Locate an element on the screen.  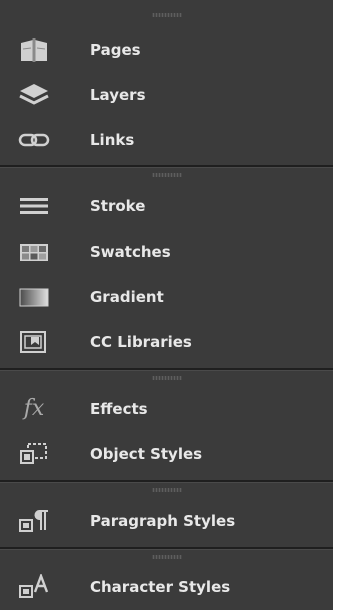
panel-item-effects: fx Effects is located at coordinates (166, 409).